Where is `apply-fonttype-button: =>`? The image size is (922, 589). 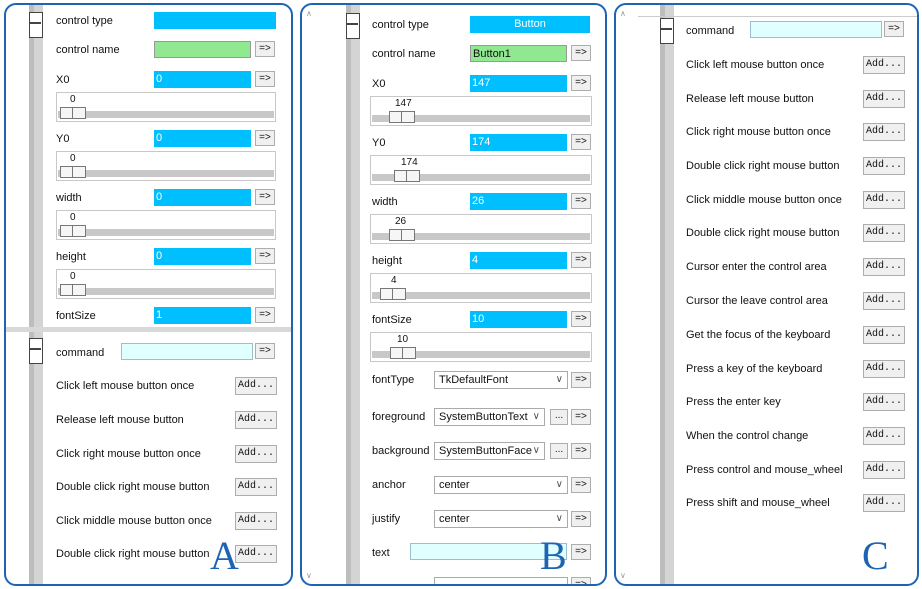
apply-fonttype-button: => is located at coordinates (581, 380).